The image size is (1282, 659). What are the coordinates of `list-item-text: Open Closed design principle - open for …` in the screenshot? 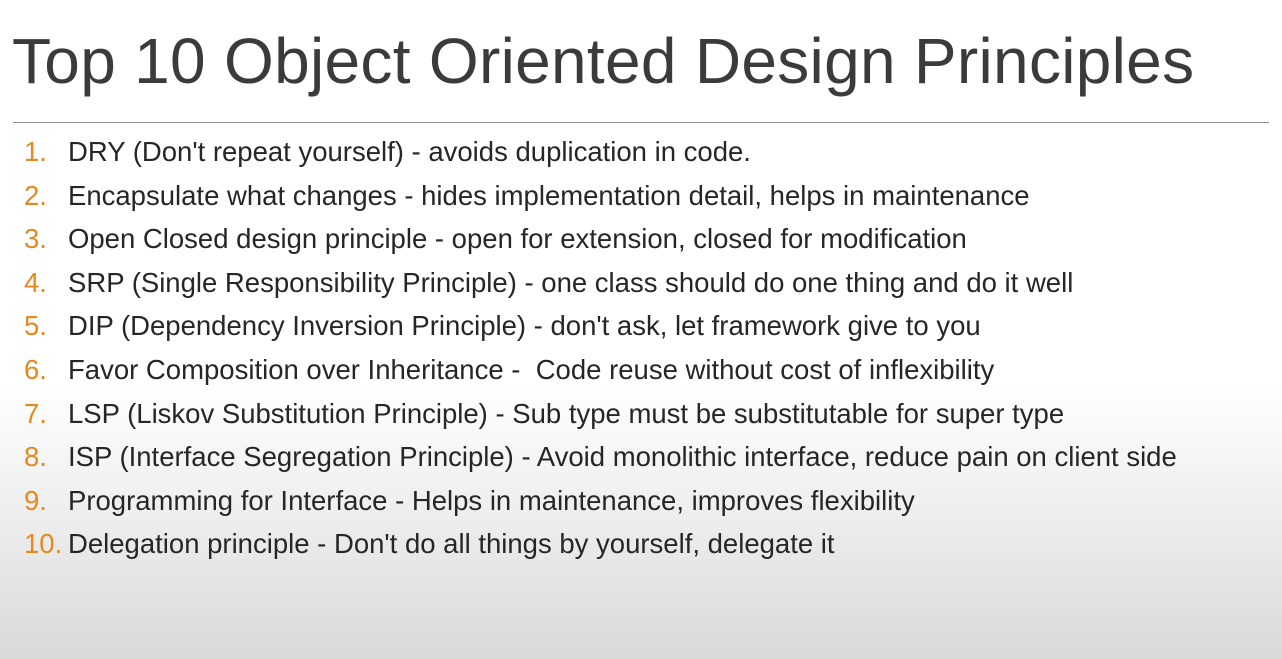 It's located at (517, 239).